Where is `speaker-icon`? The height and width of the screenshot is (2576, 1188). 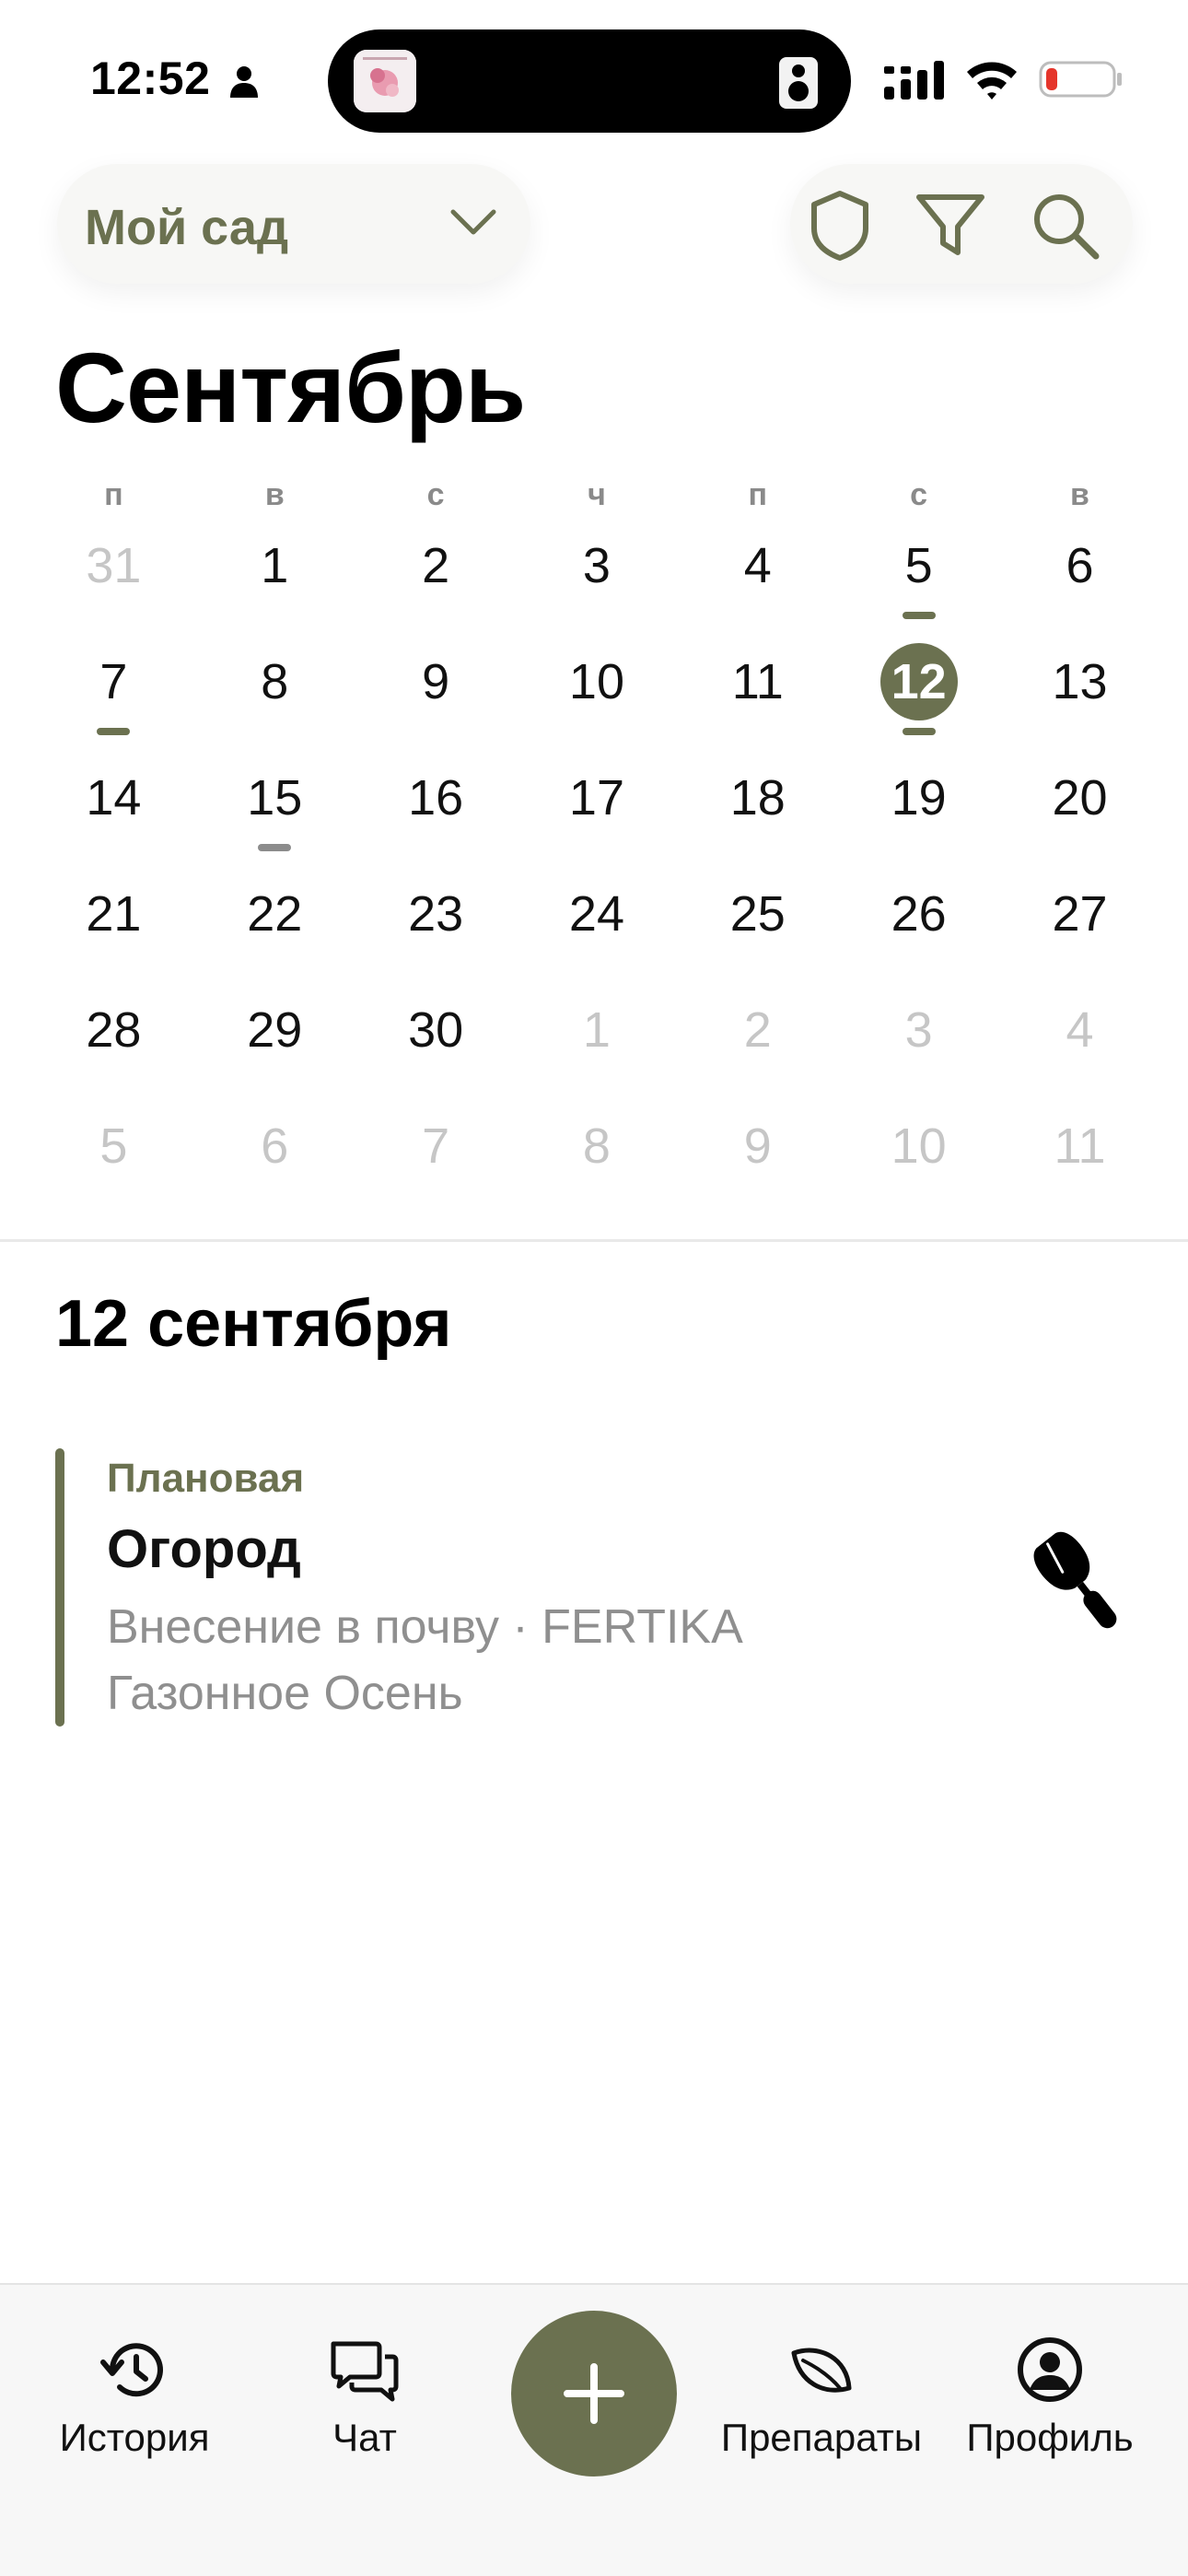
speaker-icon is located at coordinates (798, 83).